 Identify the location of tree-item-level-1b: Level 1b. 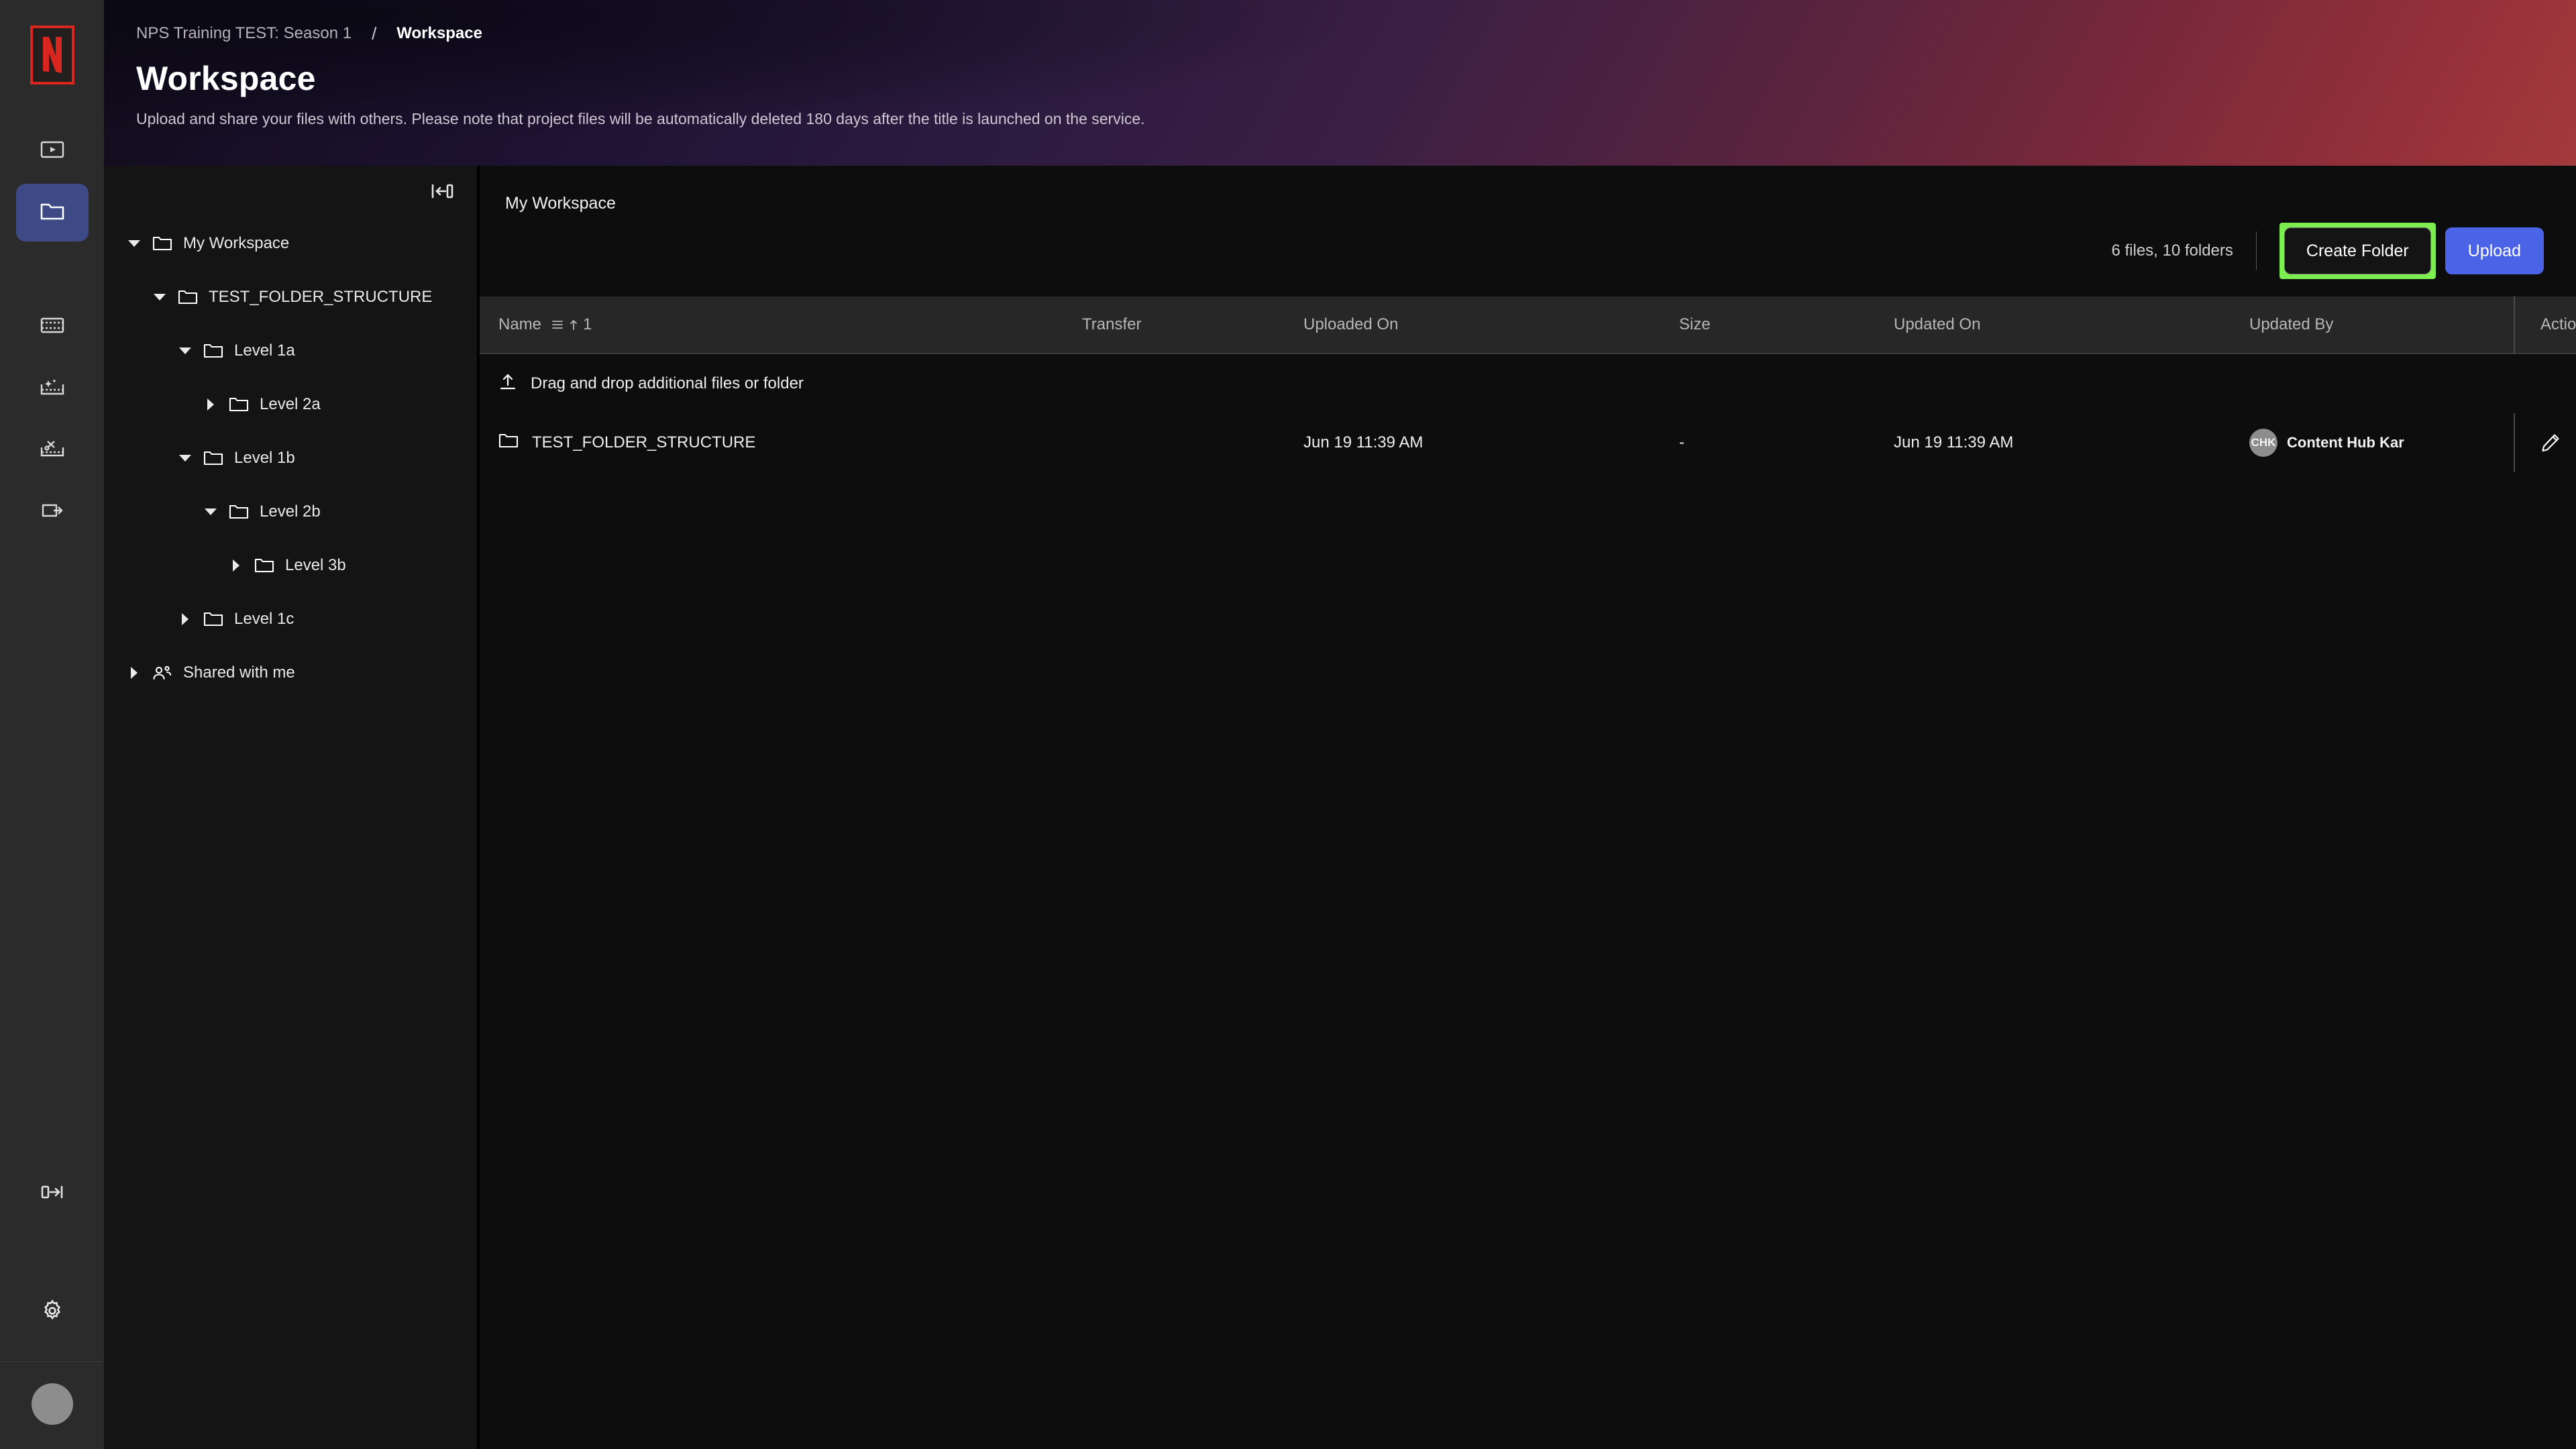
(290, 458).